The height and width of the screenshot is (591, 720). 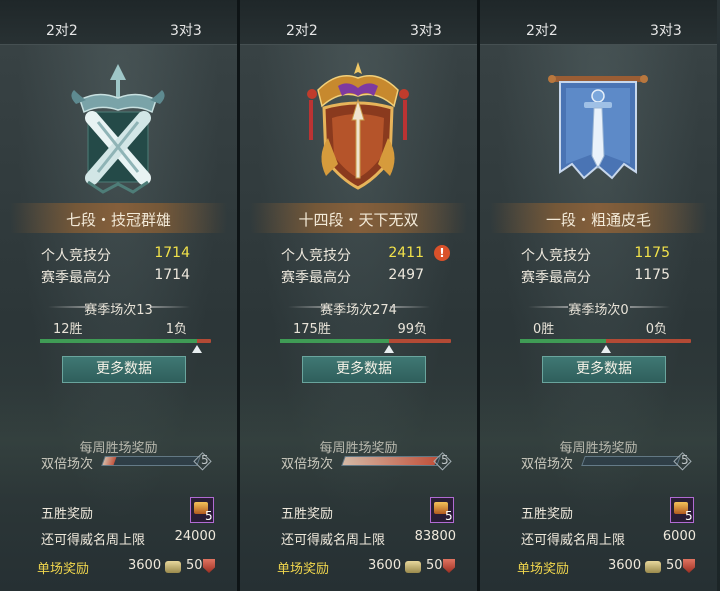 What do you see at coordinates (195, 536) in the screenshot?
I see `weekly-cap-value: 24000` at bounding box center [195, 536].